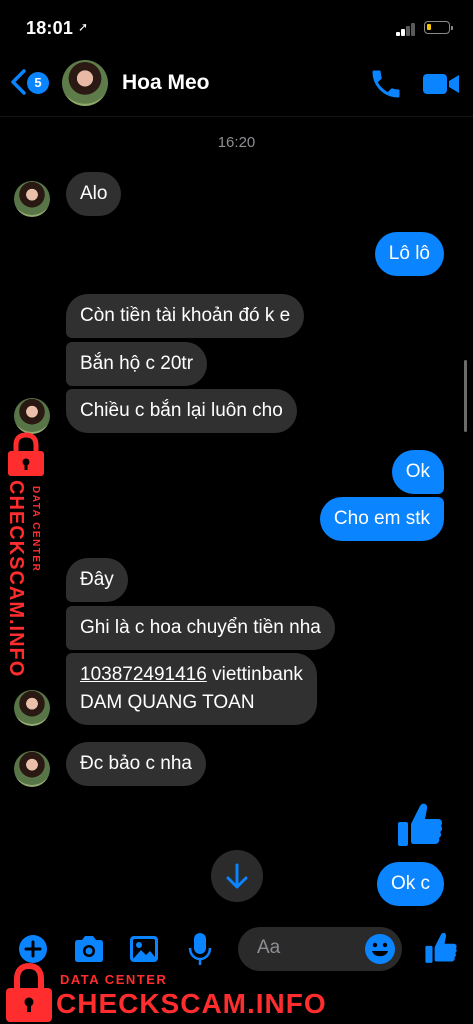 This screenshot has width=473, height=1024. Describe the element at coordinates (143, 674) in the screenshot. I see `account-number-link: 103872491416` at that location.